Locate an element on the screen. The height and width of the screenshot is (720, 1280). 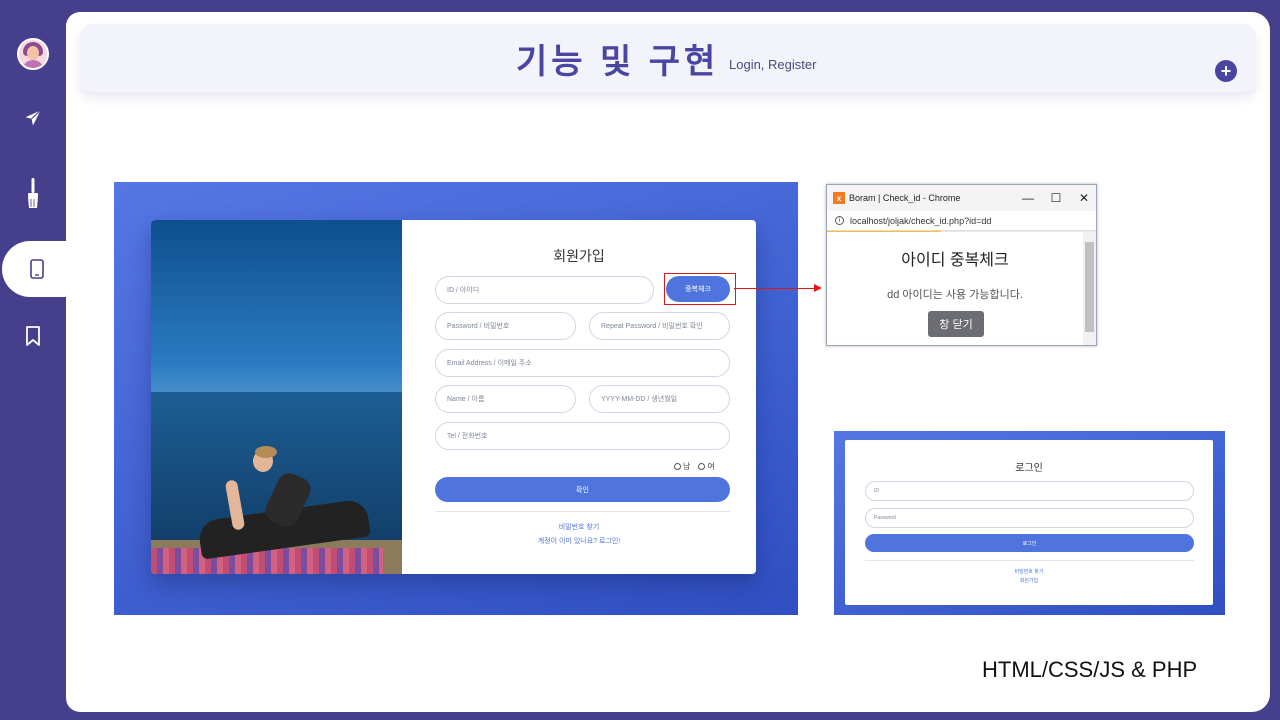
minimize-button: — is located at coordinates (1028, 198).